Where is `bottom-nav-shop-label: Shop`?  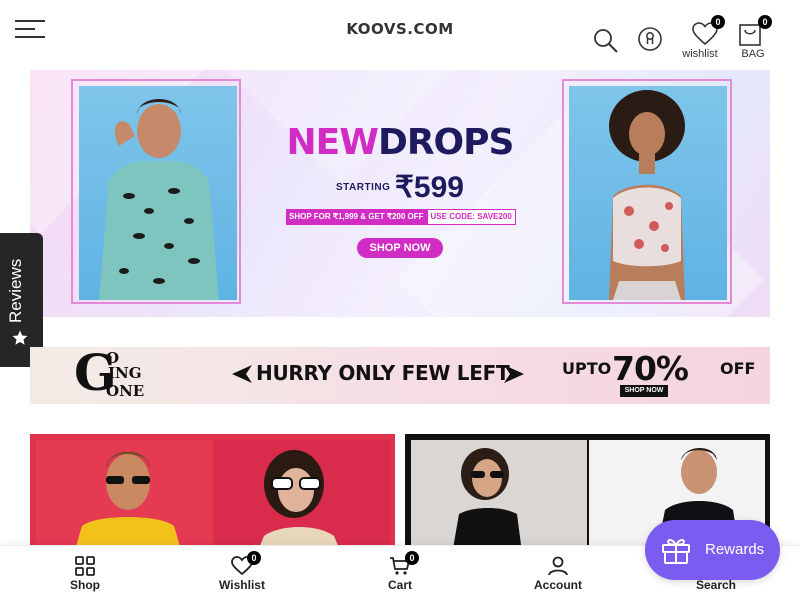
bottom-nav-shop-label: Shop is located at coordinates (85, 585).